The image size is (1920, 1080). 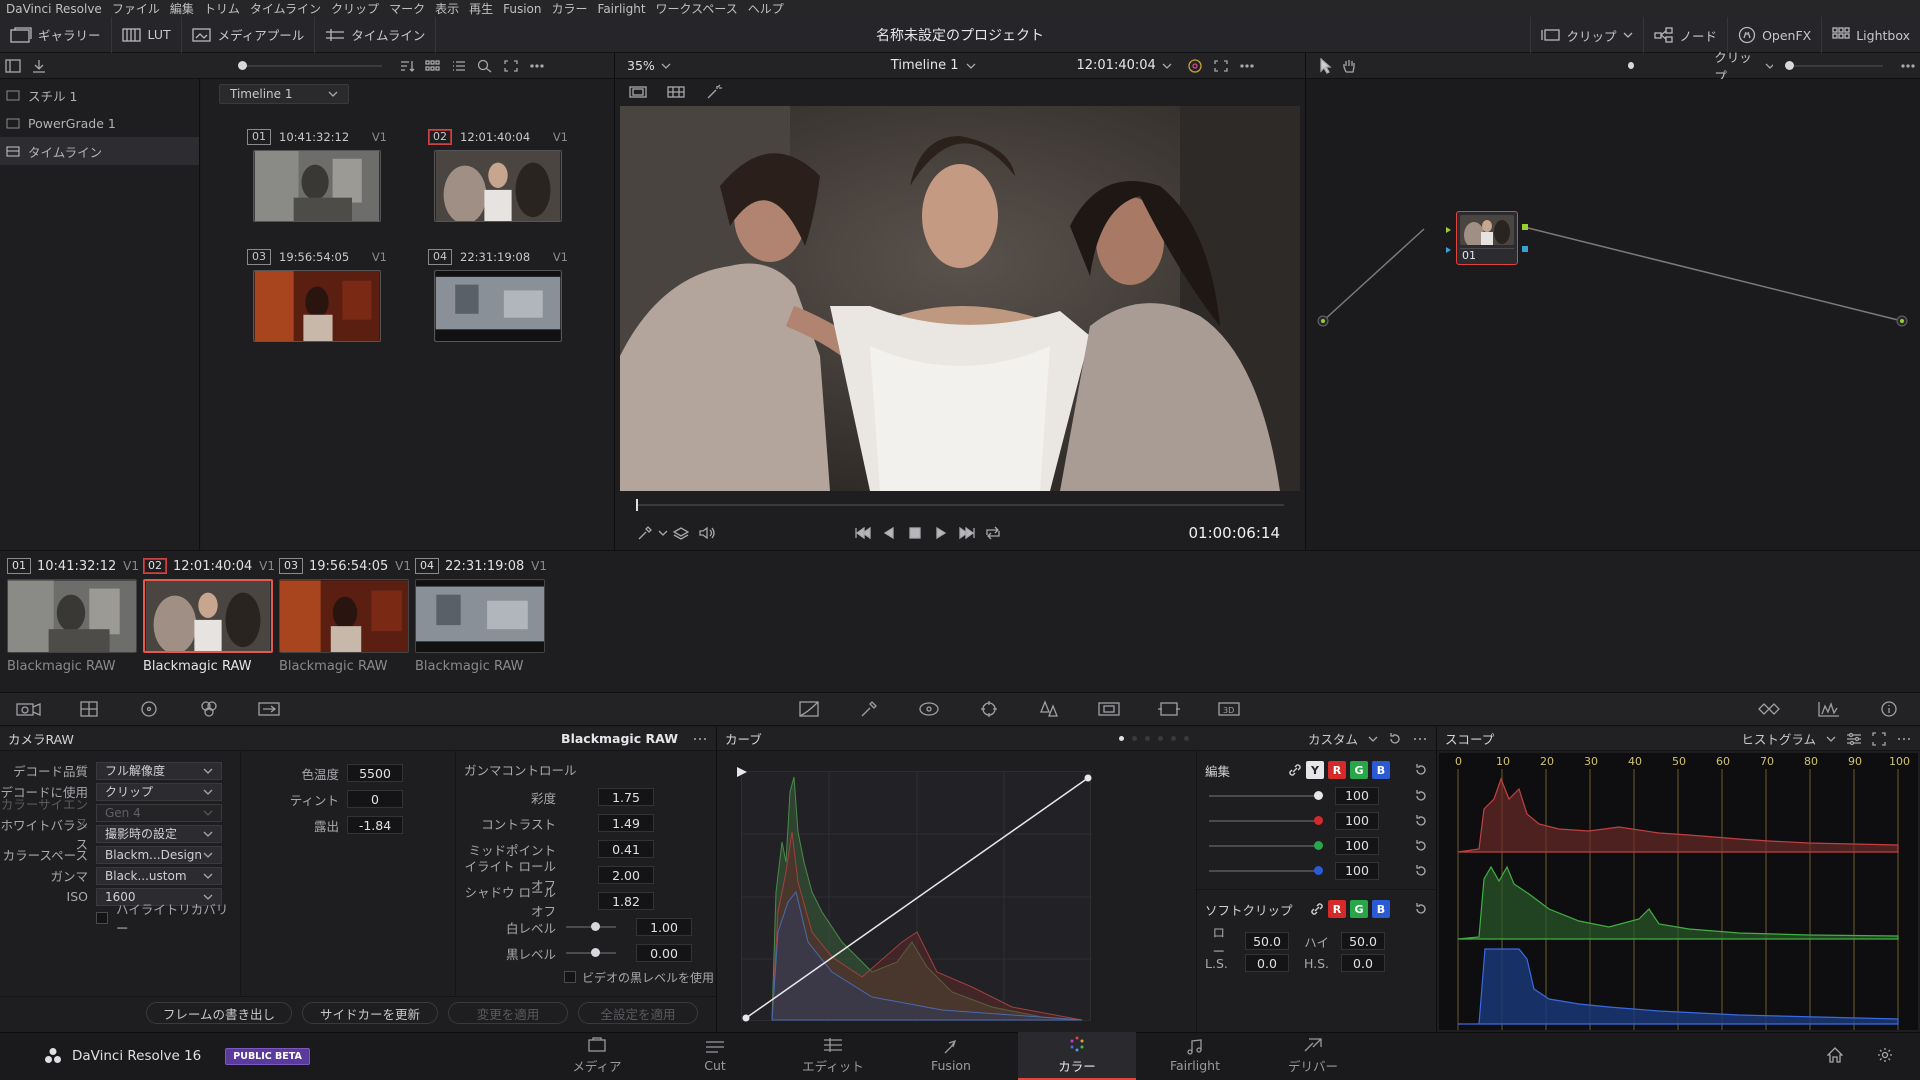 What do you see at coordinates (1889, 709) in the screenshot?
I see `info-icon` at bounding box center [1889, 709].